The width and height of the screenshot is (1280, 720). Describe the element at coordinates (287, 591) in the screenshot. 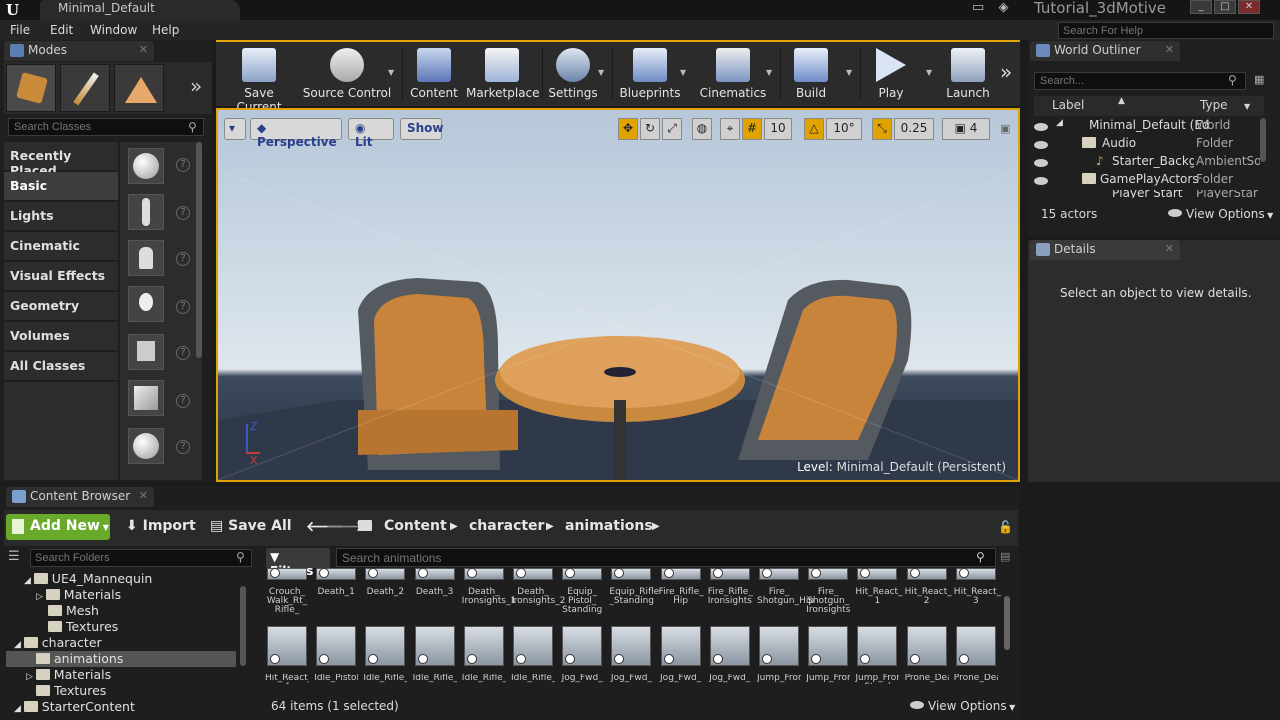

I see `asset-tile: Crouch_ Walk_Rt_ Rifle_` at that location.